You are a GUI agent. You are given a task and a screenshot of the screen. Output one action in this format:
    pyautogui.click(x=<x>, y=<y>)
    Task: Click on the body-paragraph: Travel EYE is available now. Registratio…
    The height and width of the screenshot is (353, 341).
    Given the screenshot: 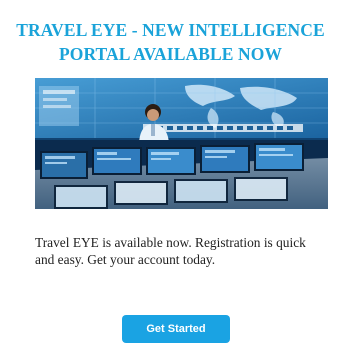 What is the action you would take?
    pyautogui.click(x=185, y=251)
    